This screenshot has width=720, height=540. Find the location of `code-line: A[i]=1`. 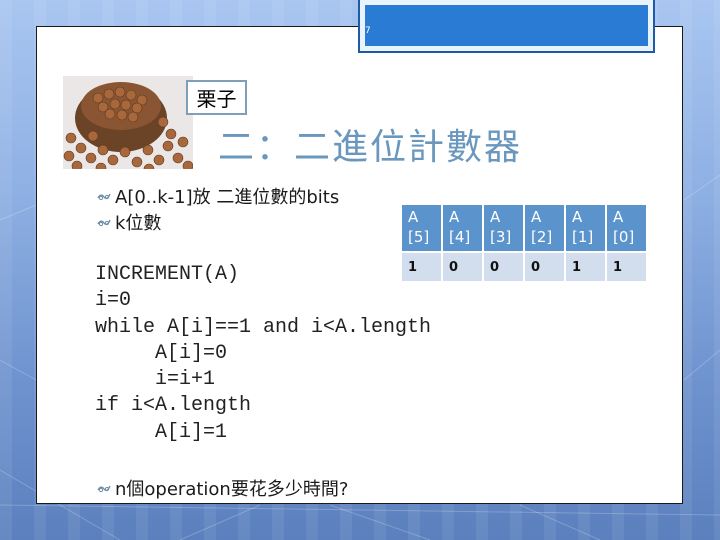

code-line: A[i]=1 is located at coordinates (161, 432).